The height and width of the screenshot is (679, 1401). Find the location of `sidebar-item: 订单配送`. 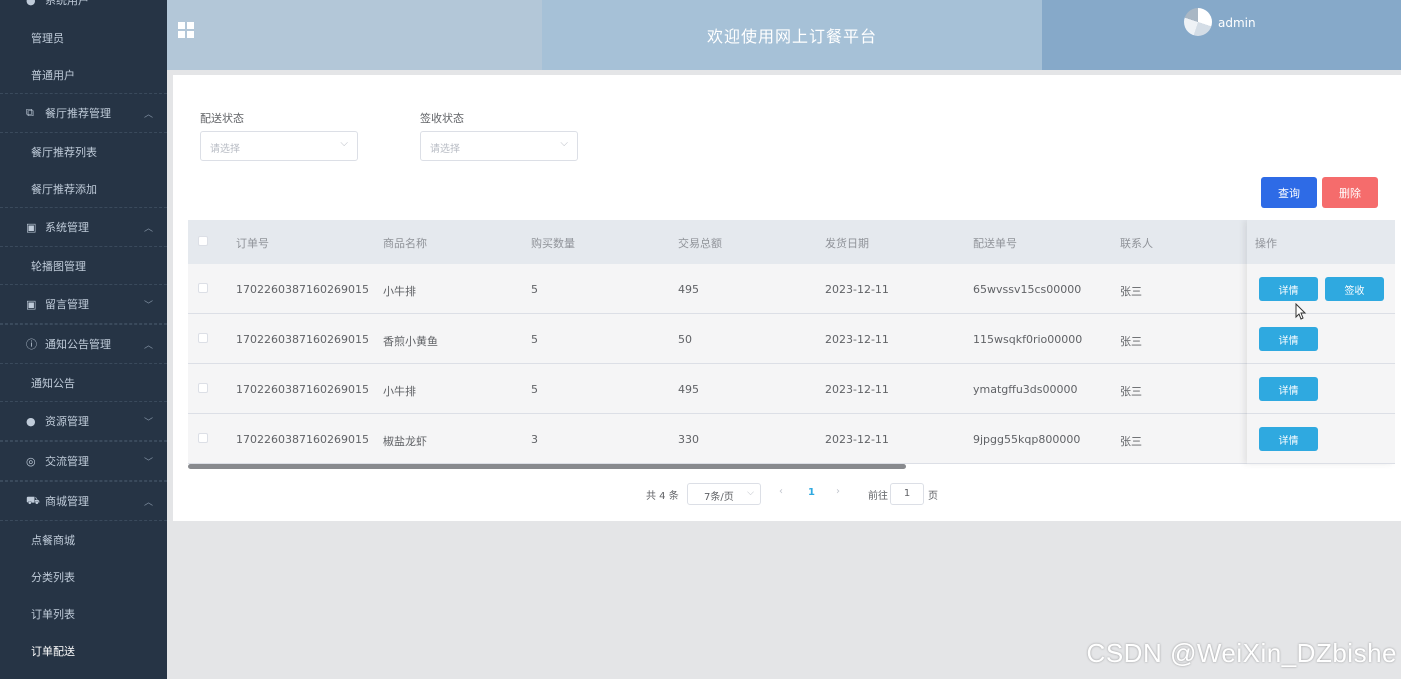

sidebar-item: 订单配送 is located at coordinates (83, 650).